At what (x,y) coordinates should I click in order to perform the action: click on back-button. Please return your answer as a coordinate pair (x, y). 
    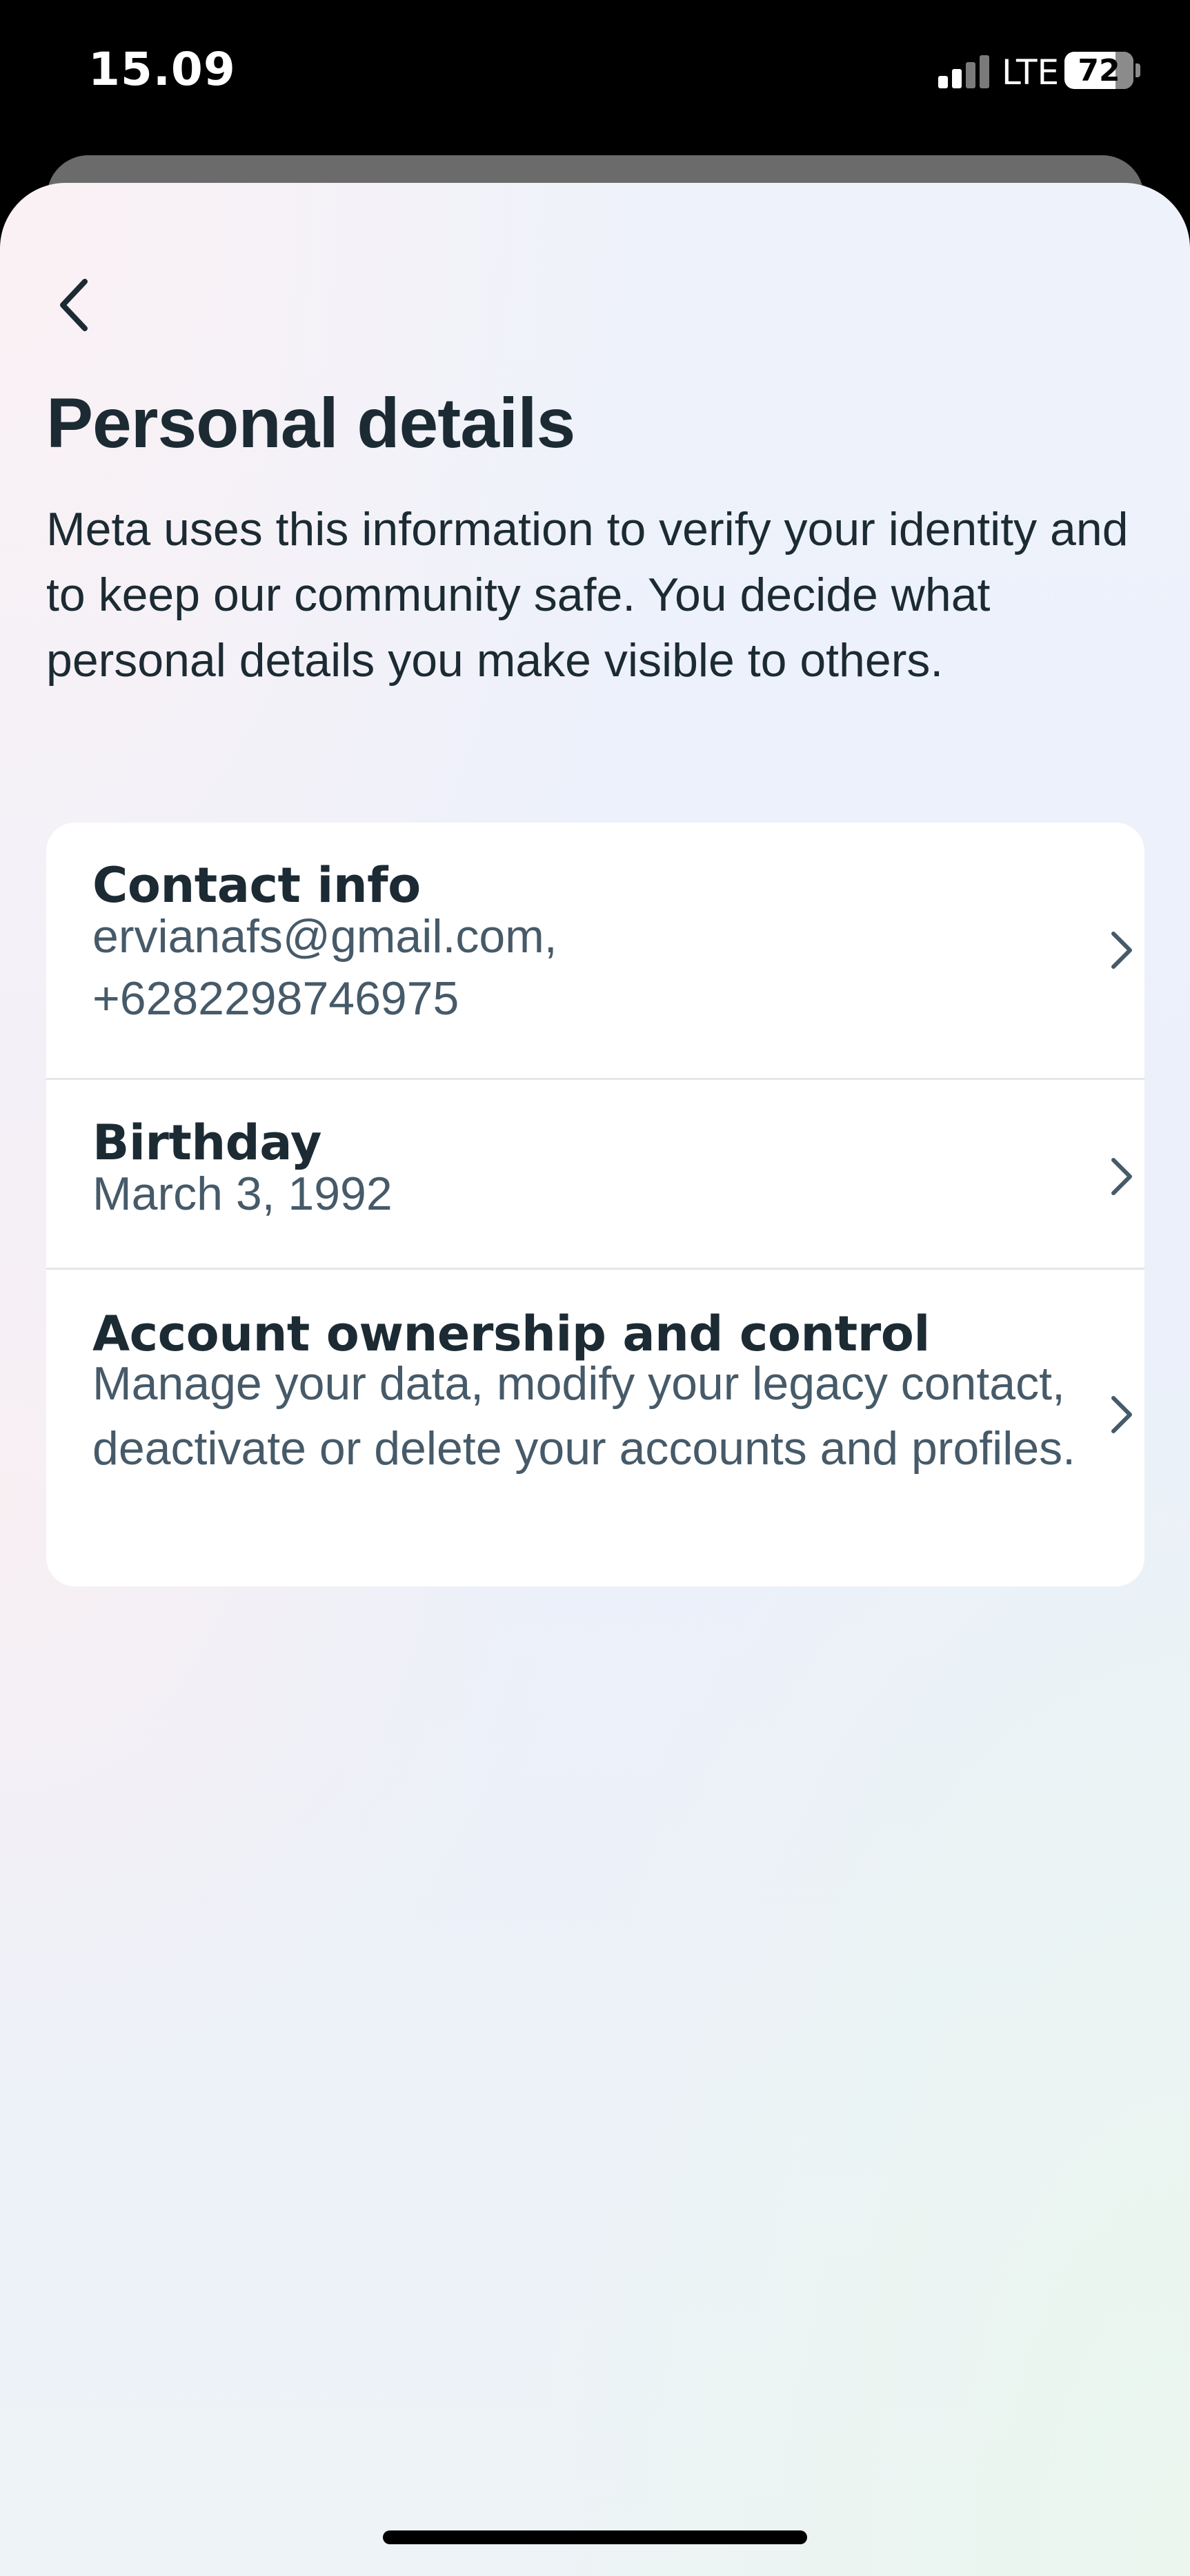
    Looking at the image, I should click on (74, 305).